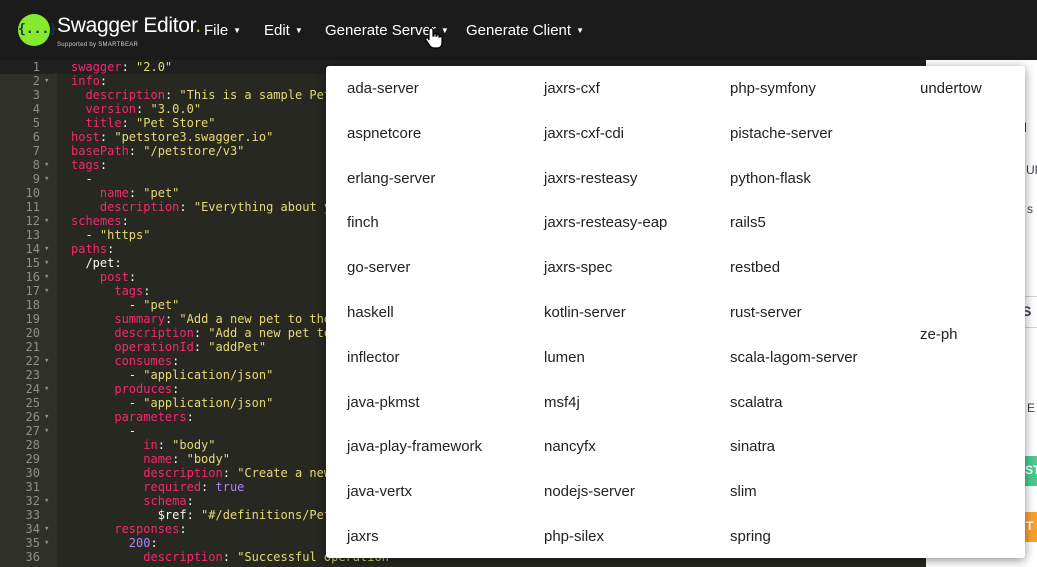 Image resolution: width=1037 pixels, height=567 pixels. What do you see at coordinates (32, 557) in the screenshot?
I see `line-number: 36` at bounding box center [32, 557].